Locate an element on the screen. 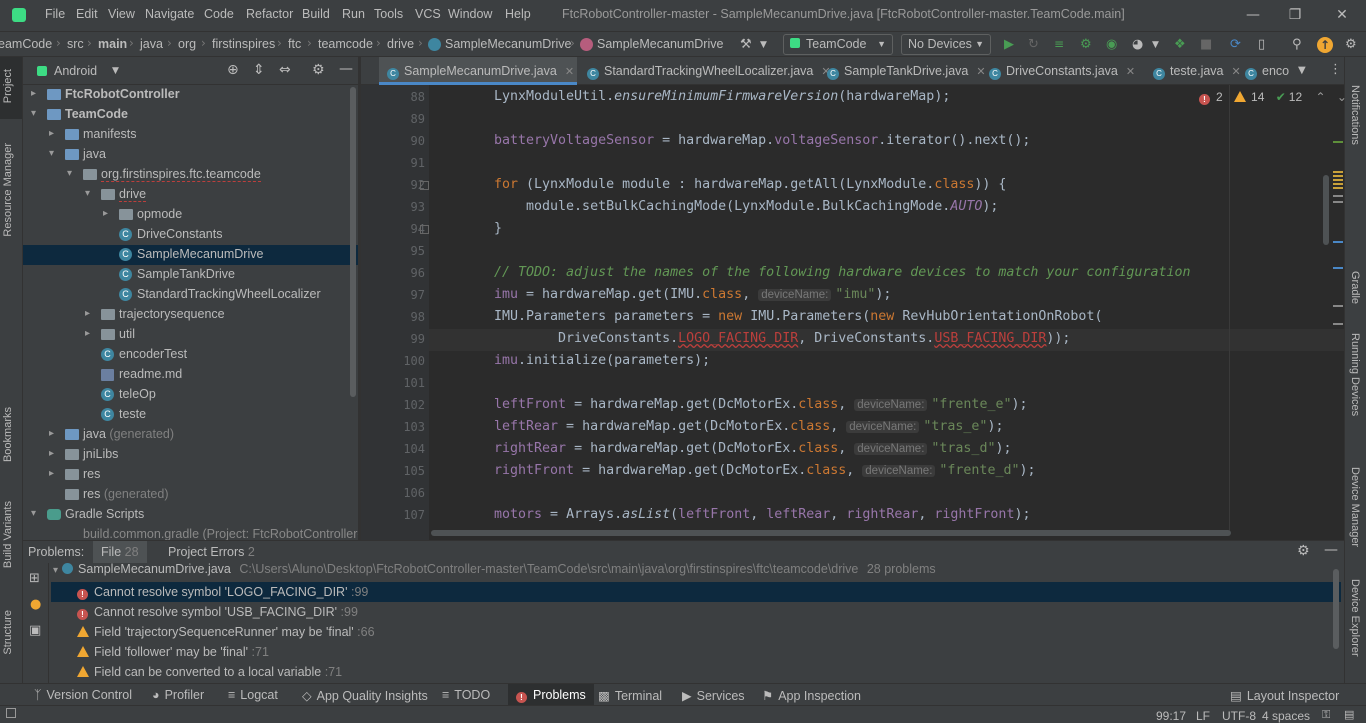 The width and height of the screenshot is (1366, 723). debug-icon: ⚙ is located at coordinates (1088, 45).